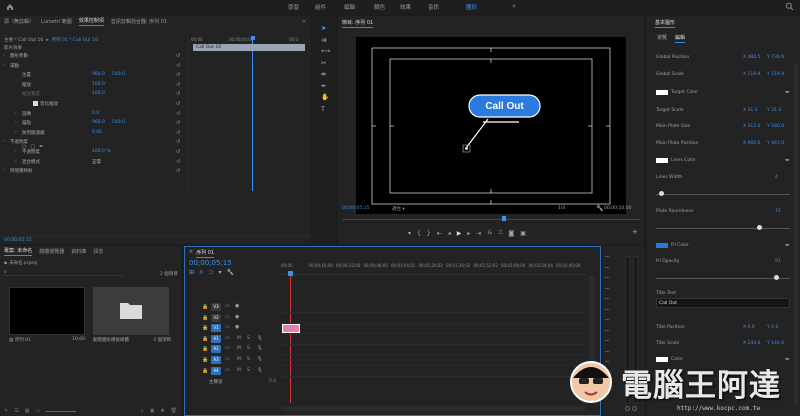 The width and height of the screenshot is (800, 416). What do you see at coordinates (98, 251) in the screenshot?
I see `panel-tab: 訊息` at bounding box center [98, 251].